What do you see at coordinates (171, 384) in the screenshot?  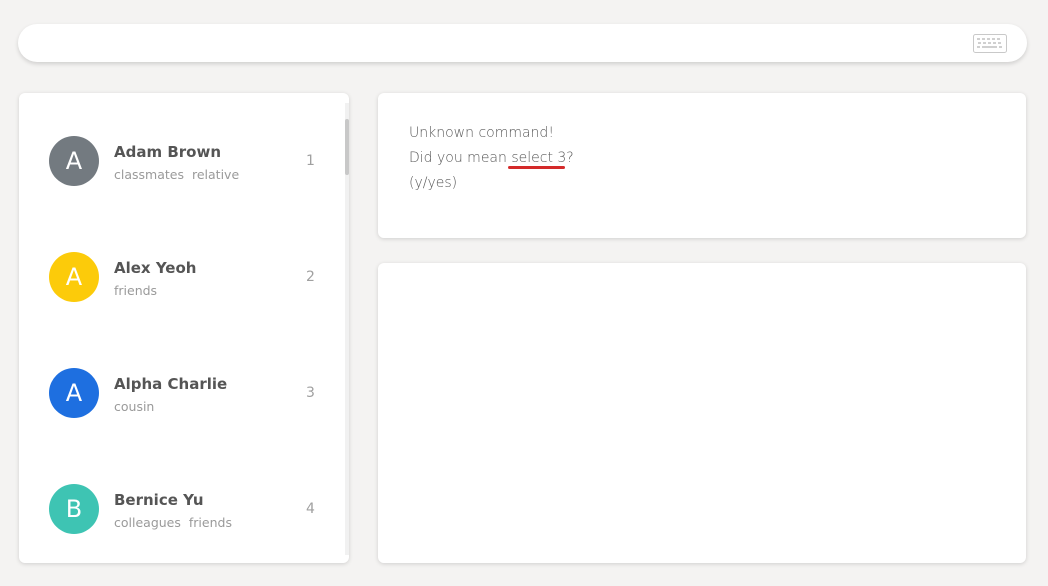 I see `person-name: Alpha Charlie` at bounding box center [171, 384].